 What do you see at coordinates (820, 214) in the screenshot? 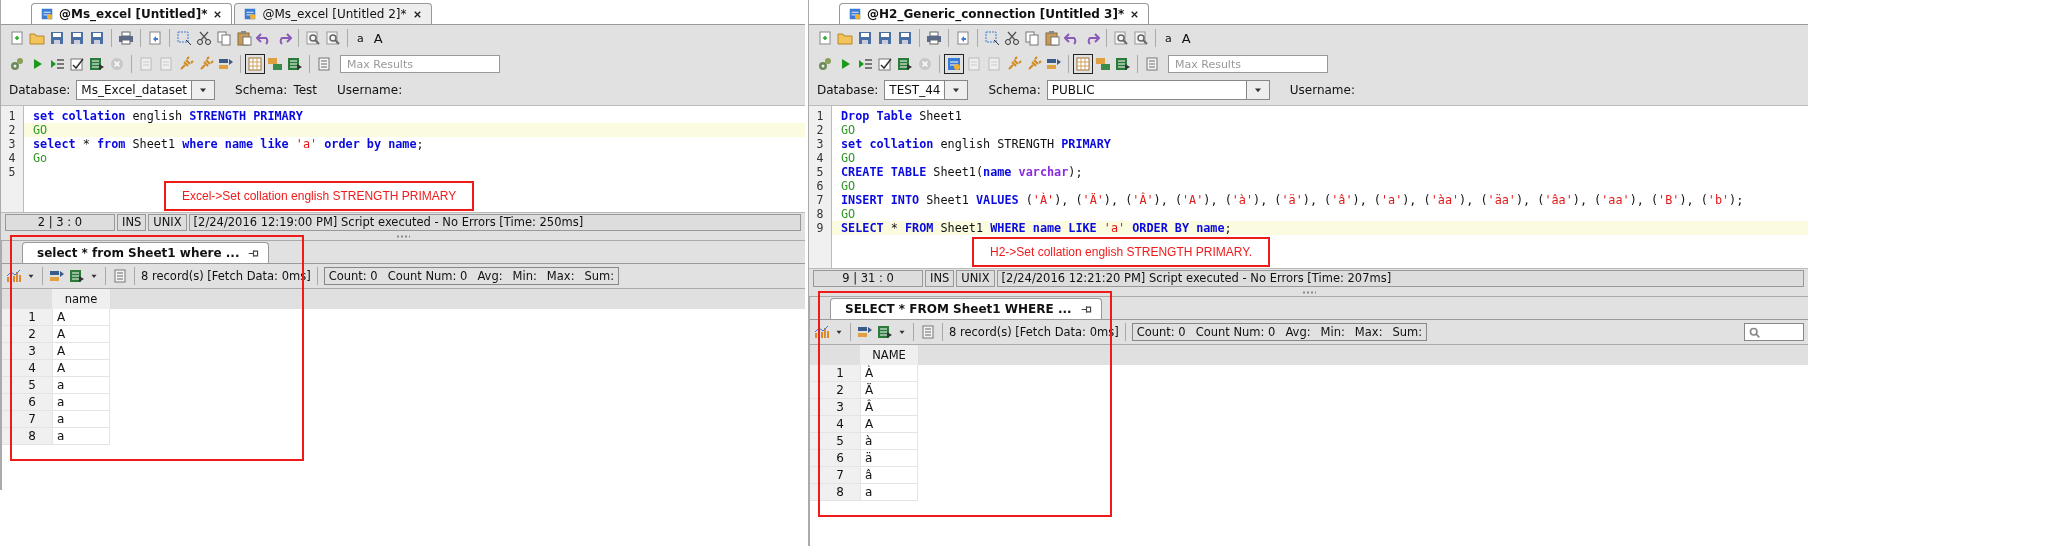
I see `line-number: 8` at bounding box center [820, 214].